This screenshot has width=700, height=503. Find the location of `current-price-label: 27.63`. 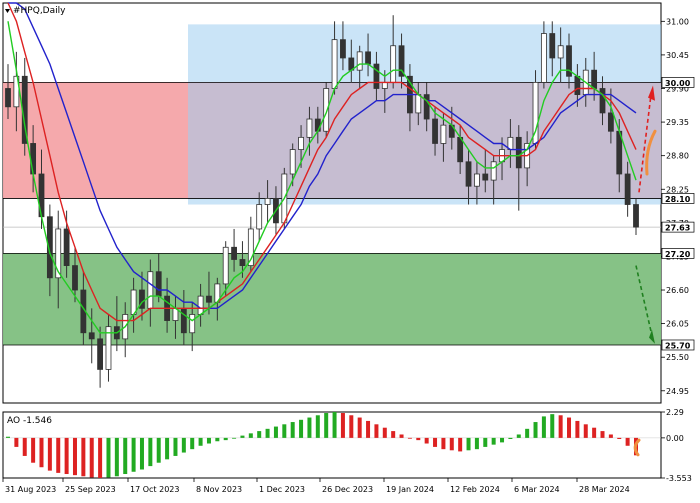

current-price-label: 27.63 is located at coordinates (677, 228).